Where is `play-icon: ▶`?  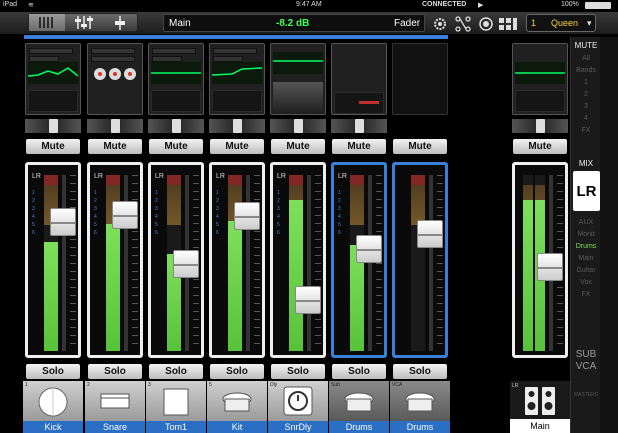
play-icon: ▶ is located at coordinates (481, 5).